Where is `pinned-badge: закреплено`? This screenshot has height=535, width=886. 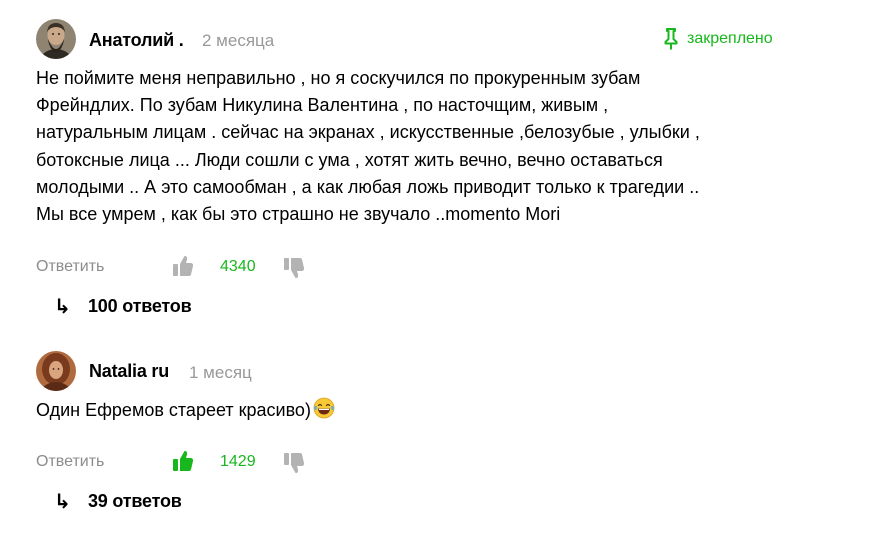
pinned-badge: закреплено is located at coordinates (718, 39).